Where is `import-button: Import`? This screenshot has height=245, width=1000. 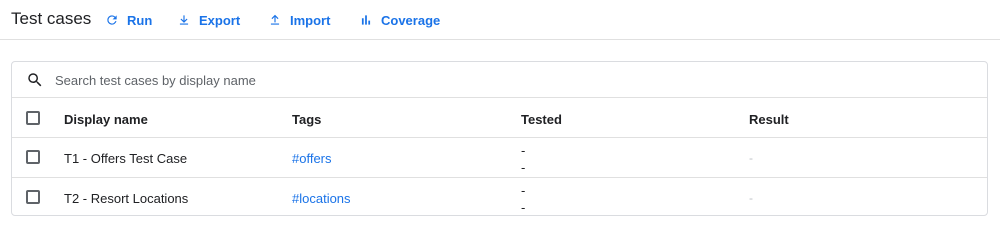 import-button: Import is located at coordinates (299, 20).